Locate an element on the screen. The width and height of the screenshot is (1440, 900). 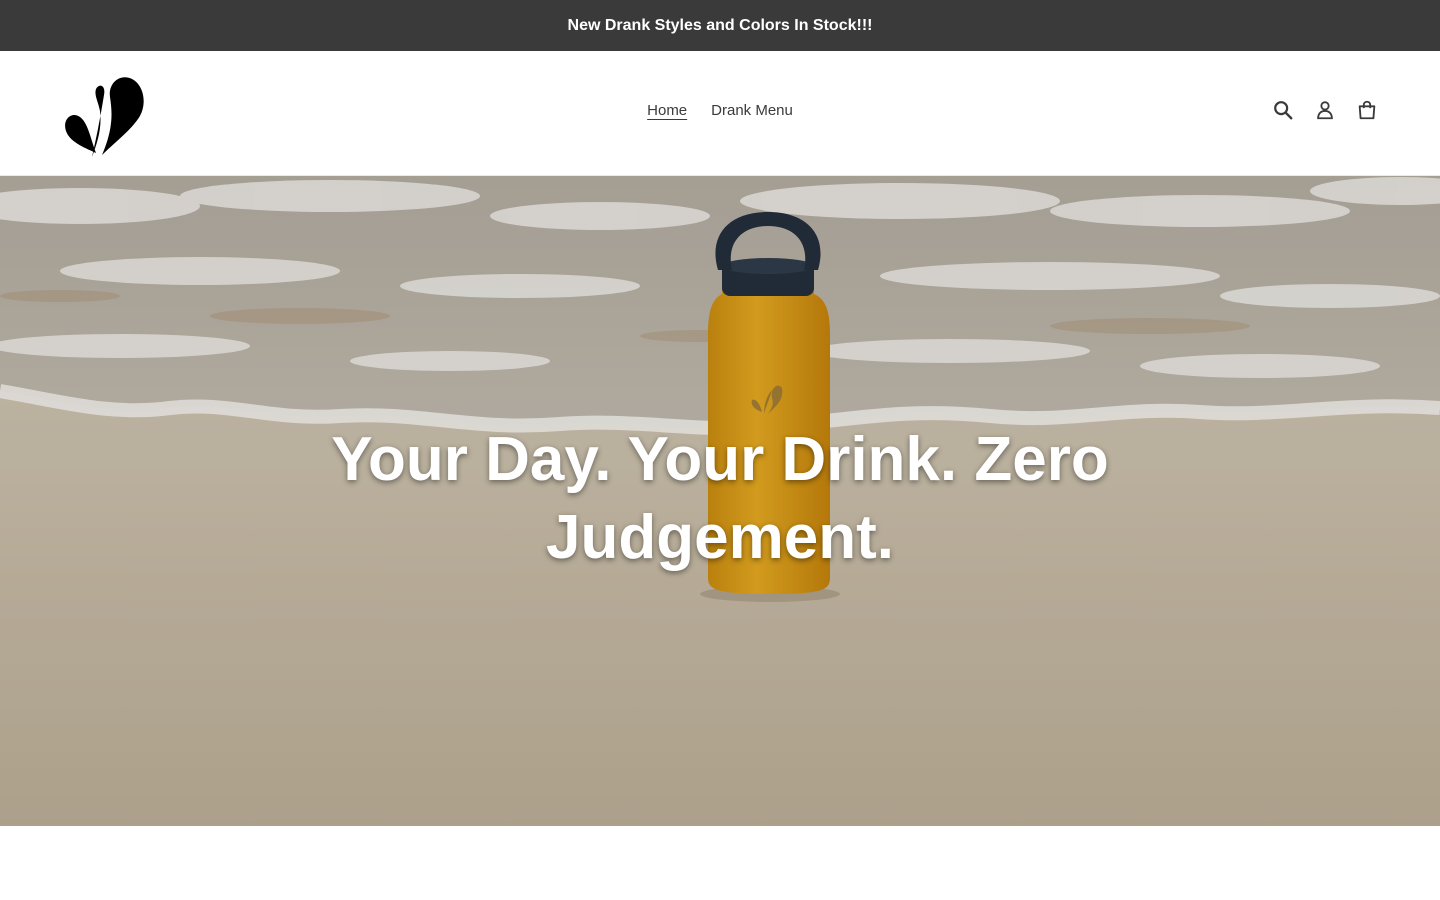
account-icon is located at coordinates (1325, 110).